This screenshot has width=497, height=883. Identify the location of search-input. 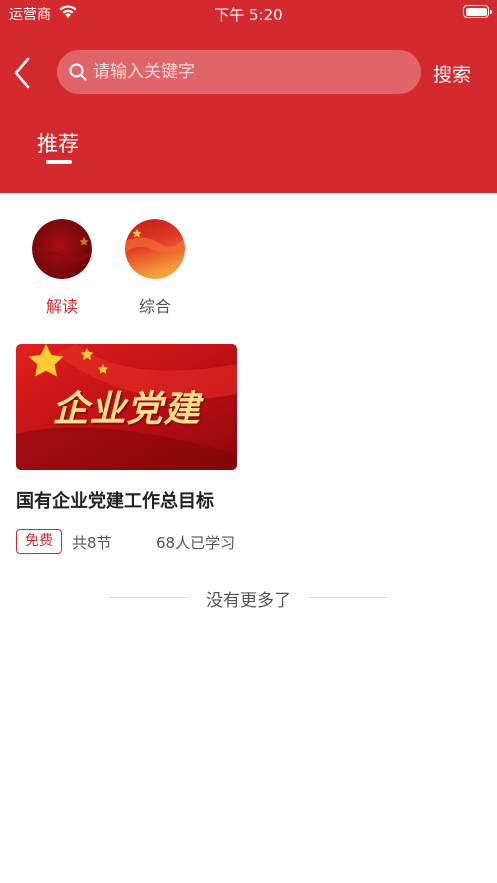
(252, 72).